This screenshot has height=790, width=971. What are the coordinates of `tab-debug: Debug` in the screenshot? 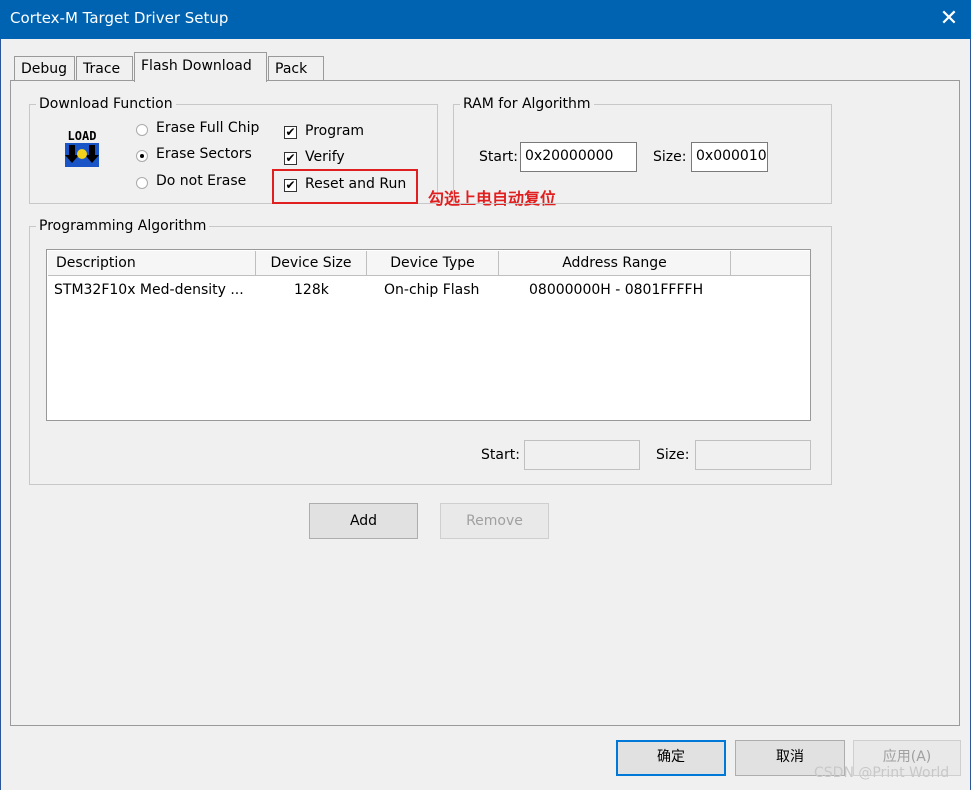 It's located at (44, 68).